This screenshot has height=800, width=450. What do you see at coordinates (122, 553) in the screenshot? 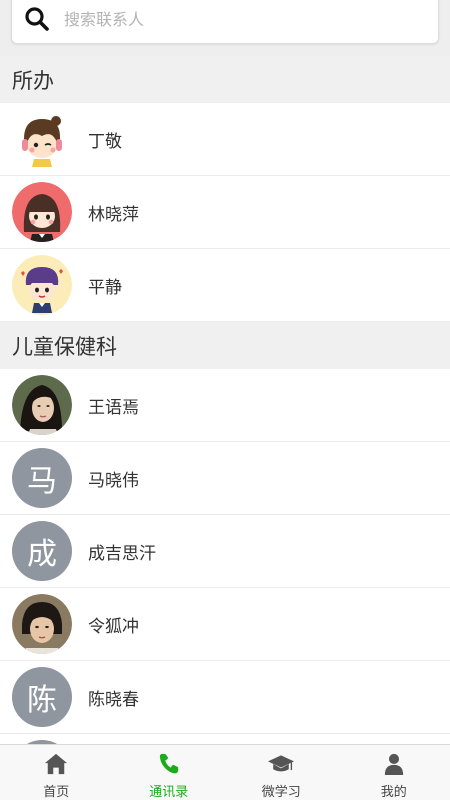
I see `contact-name: 成吉思汗` at bounding box center [122, 553].